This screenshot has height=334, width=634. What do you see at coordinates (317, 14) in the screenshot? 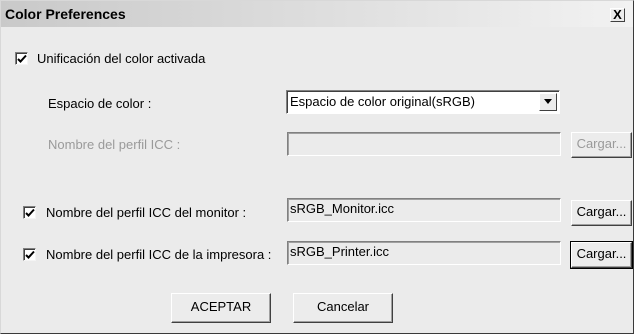
I see `title-bar: Color Preferences X` at bounding box center [317, 14].